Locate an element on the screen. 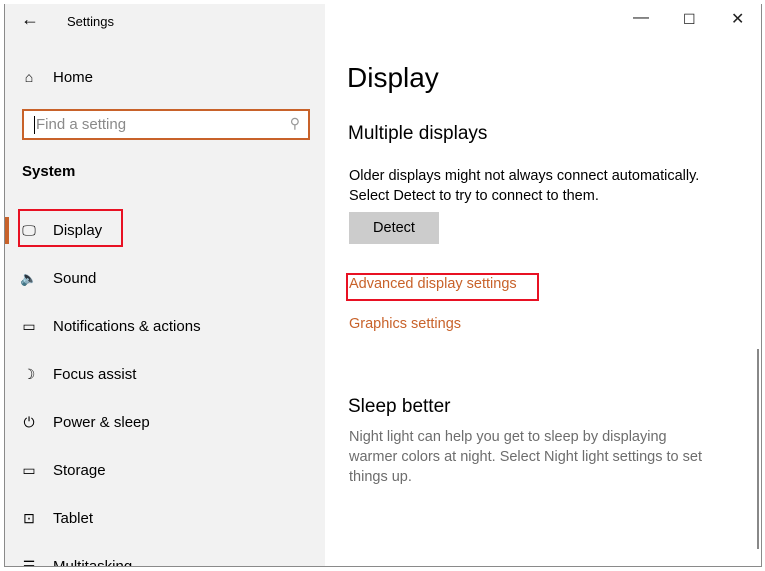  sidebar-item-label: Notifications & actions is located at coordinates (127, 326).